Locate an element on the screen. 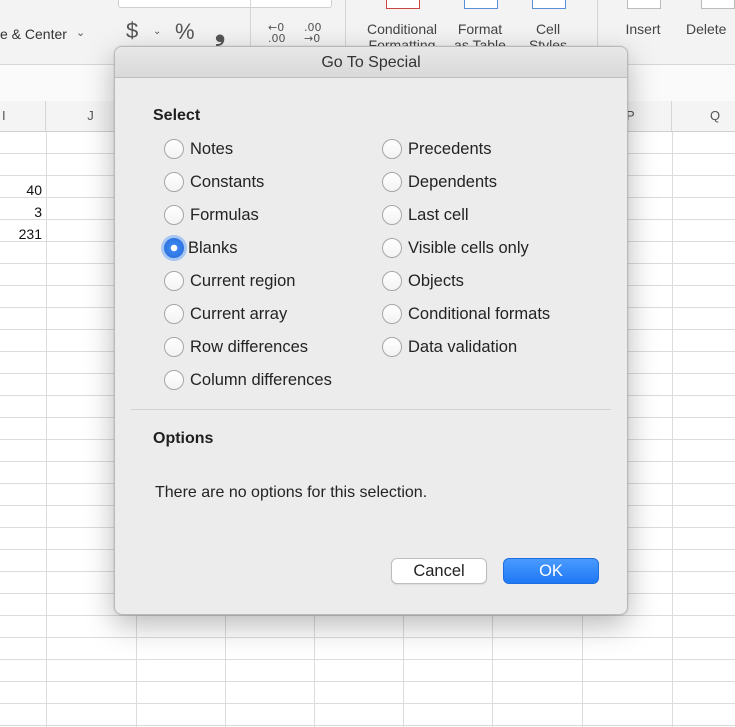  option-objects: Objects is located at coordinates (423, 281).